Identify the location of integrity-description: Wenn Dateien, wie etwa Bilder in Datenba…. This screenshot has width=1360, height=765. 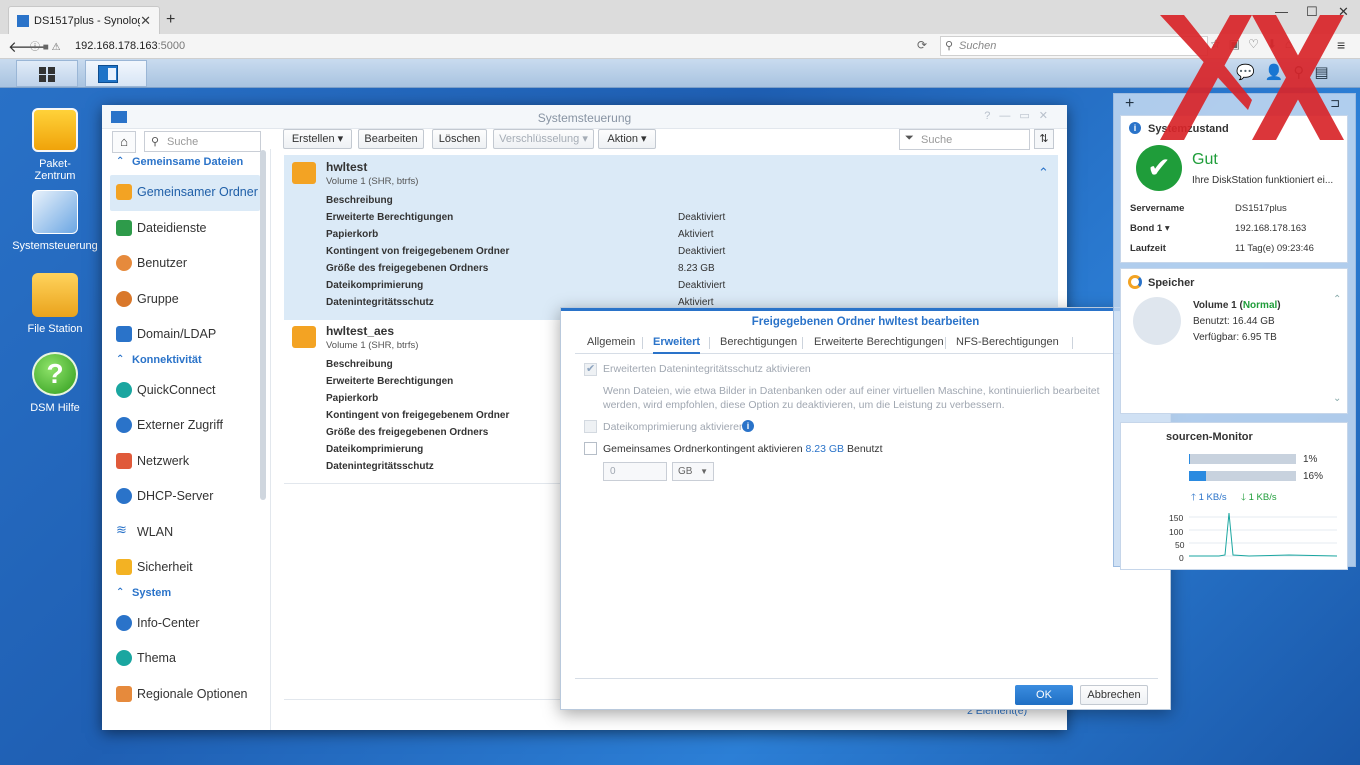
(851, 398).